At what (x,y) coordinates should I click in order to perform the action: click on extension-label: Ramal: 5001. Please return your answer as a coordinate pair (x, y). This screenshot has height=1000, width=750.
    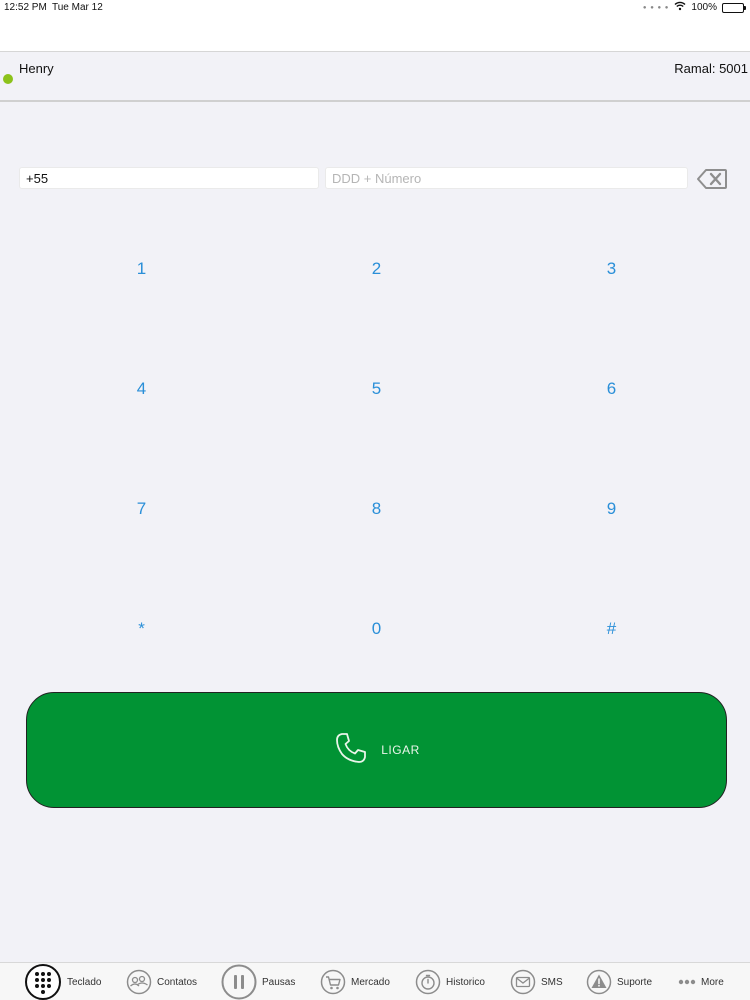
    Looking at the image, I should click on (711, 68).